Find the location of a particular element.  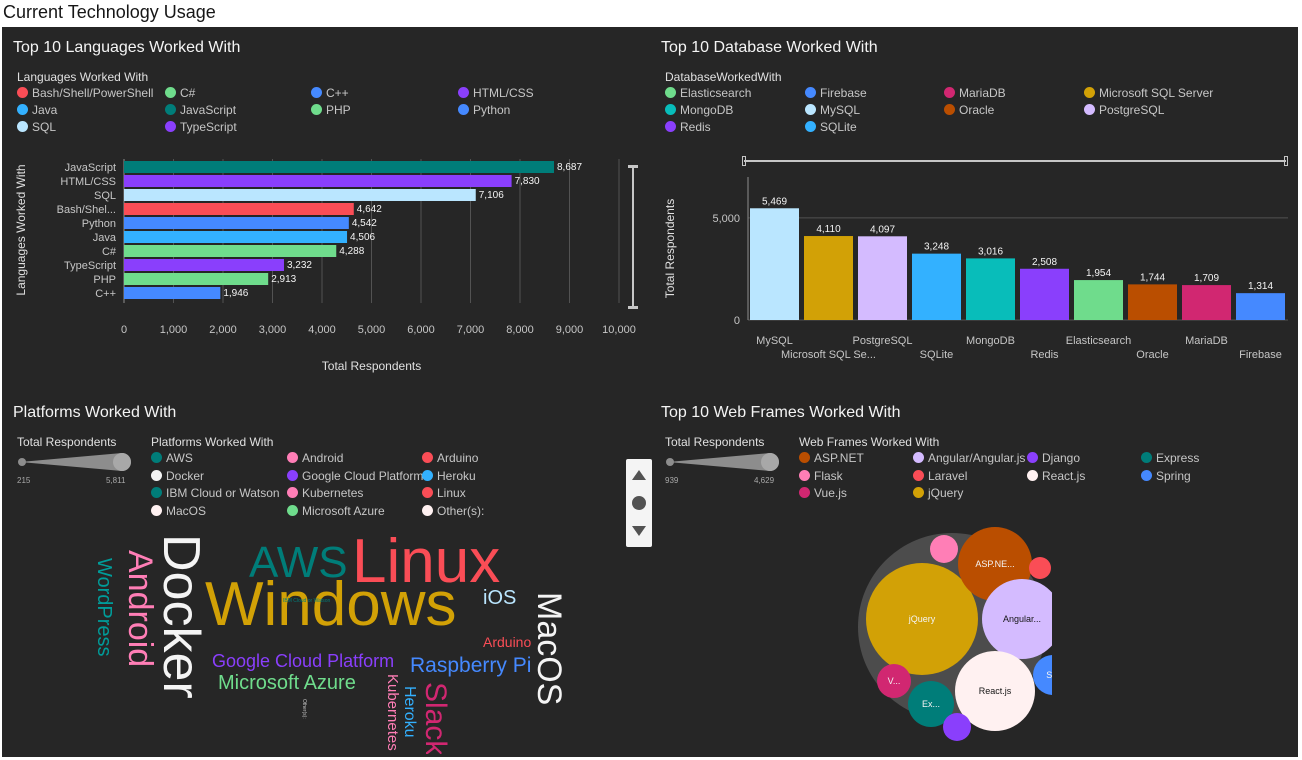

databases-legend-label: MySQL is located at coordinates (840, 110).